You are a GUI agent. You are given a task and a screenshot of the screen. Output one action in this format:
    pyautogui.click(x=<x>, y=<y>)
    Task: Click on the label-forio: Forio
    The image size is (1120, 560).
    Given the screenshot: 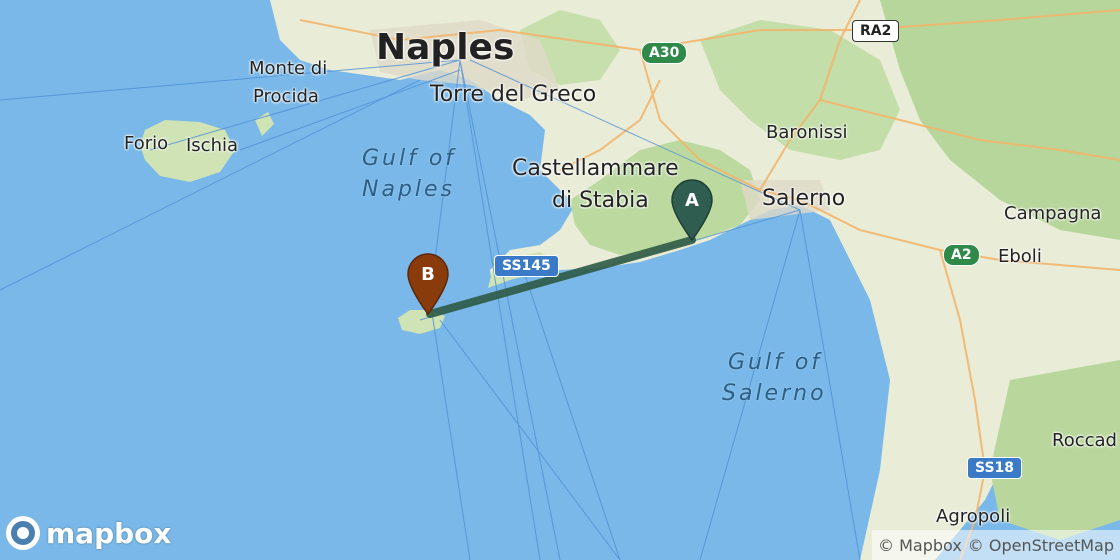 What is the action you would take?
    pyautogui.click(x=146, y=143)
    